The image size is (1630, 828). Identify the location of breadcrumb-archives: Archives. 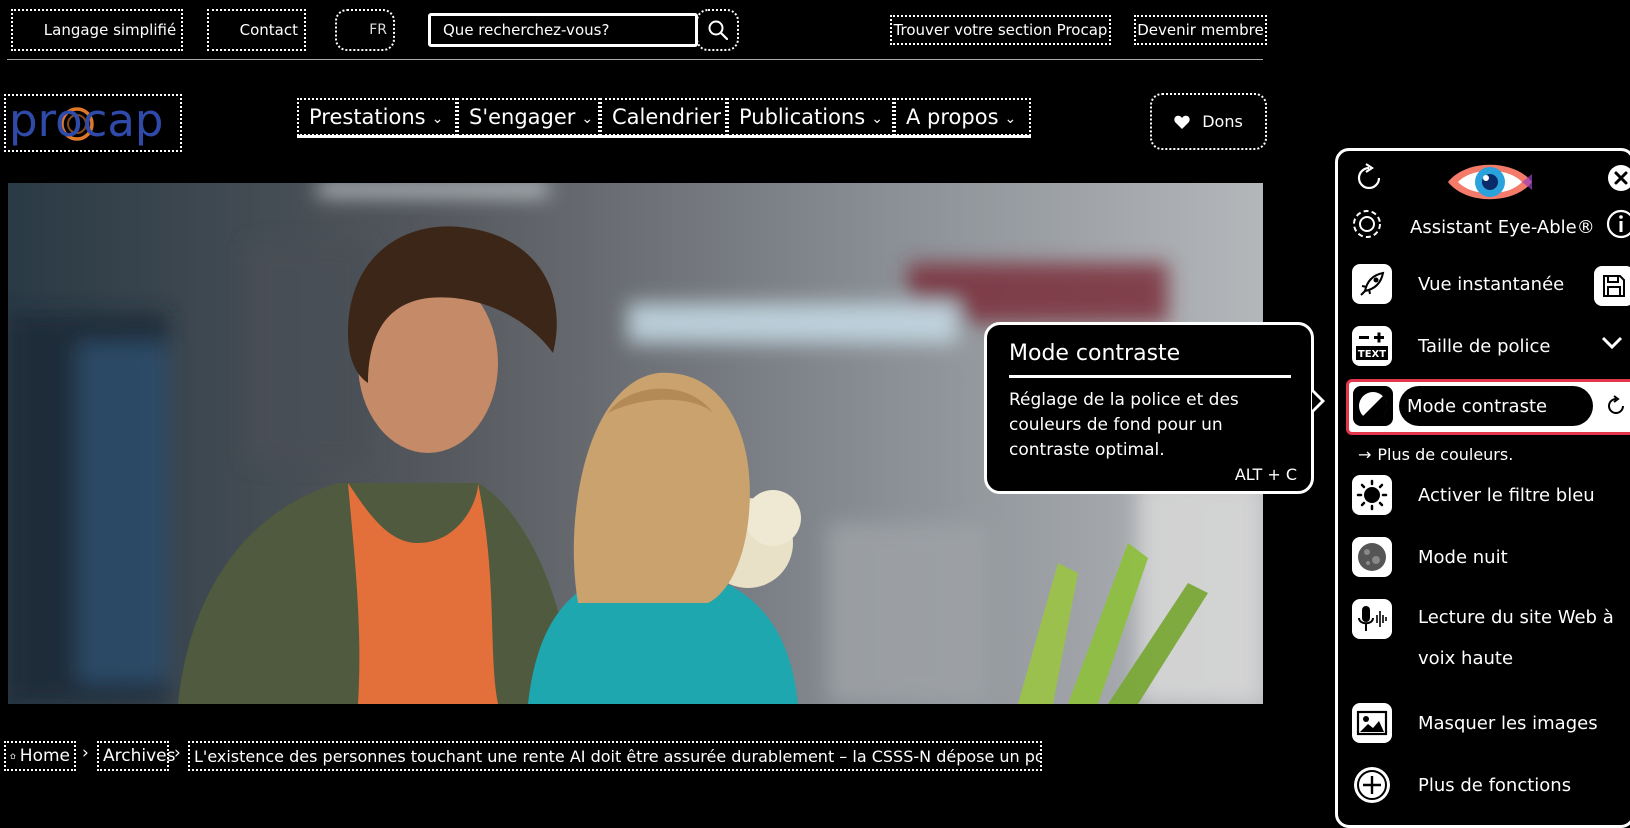
(136, 756).